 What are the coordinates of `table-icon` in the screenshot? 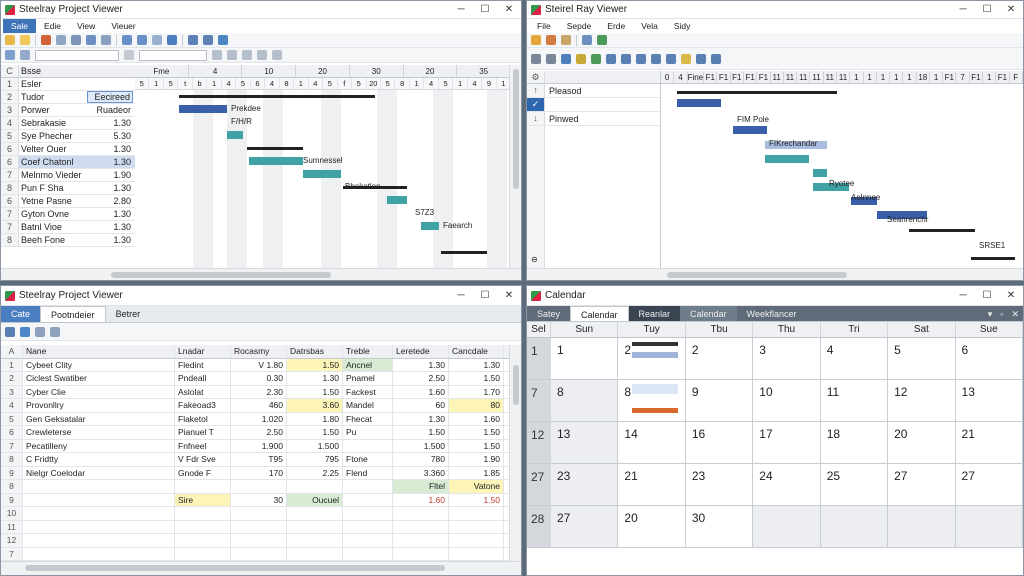 It's located at (10, 331).